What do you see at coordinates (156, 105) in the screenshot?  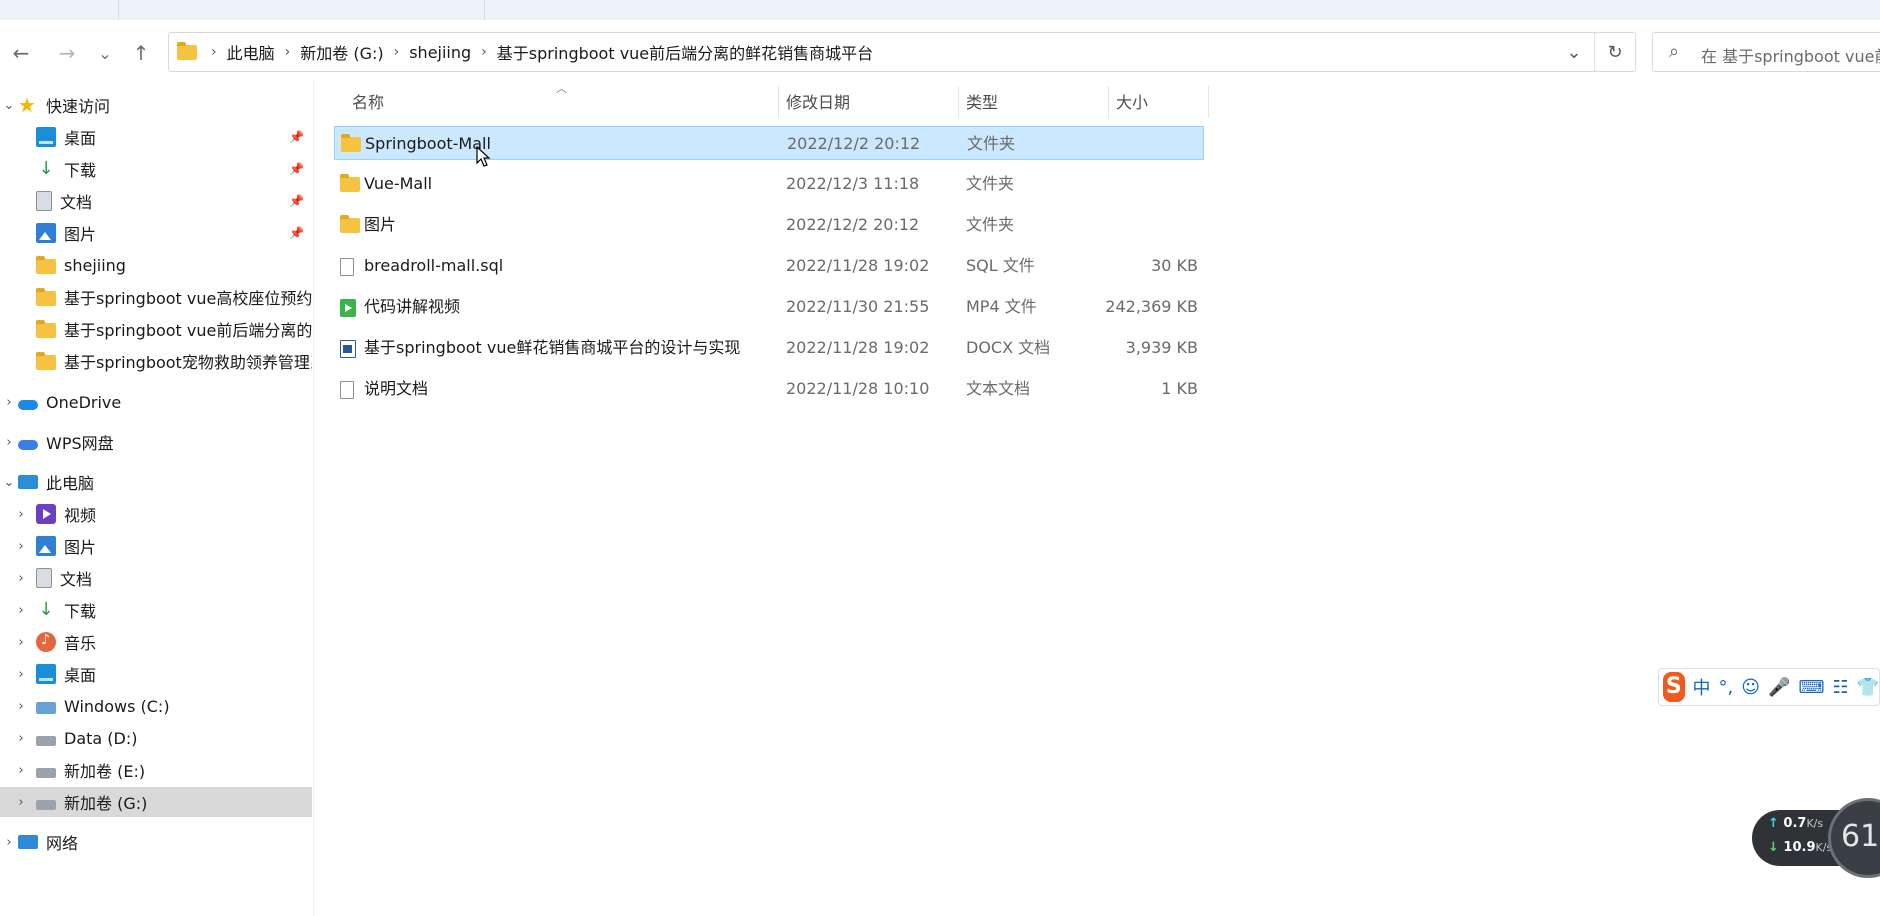 I see `sidebar-item-quick-access: ⌄ ★ 快速访问` at bounding box center [156, 105].